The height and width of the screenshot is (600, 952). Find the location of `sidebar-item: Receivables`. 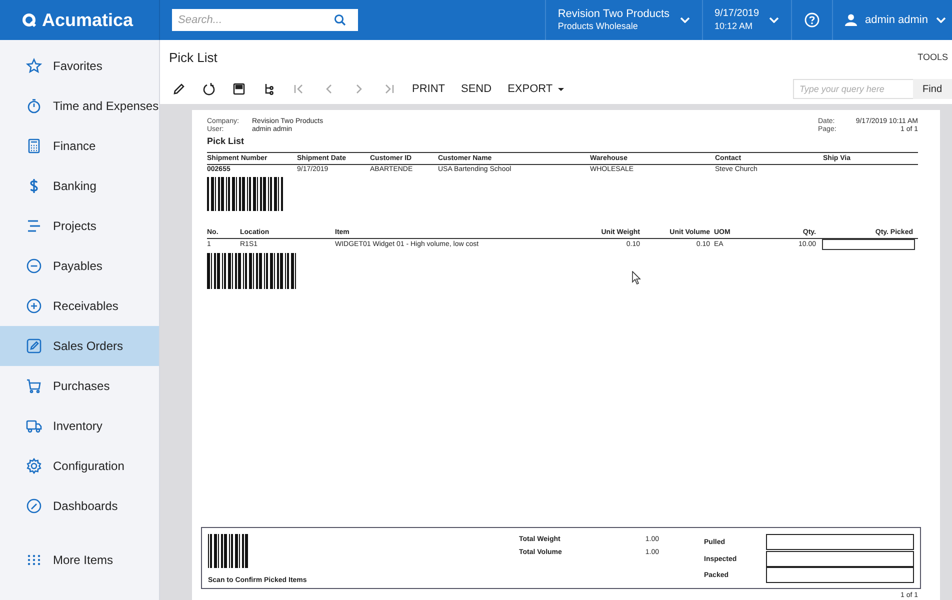

sidebar-item: Receivables is located at coordinates (79, 306).